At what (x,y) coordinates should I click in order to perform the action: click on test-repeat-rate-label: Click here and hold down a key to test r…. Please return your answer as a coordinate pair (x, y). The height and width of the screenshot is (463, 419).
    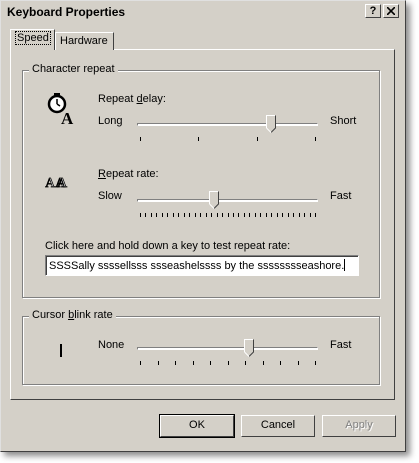
    Looking at the image, I should click on (168, 246).